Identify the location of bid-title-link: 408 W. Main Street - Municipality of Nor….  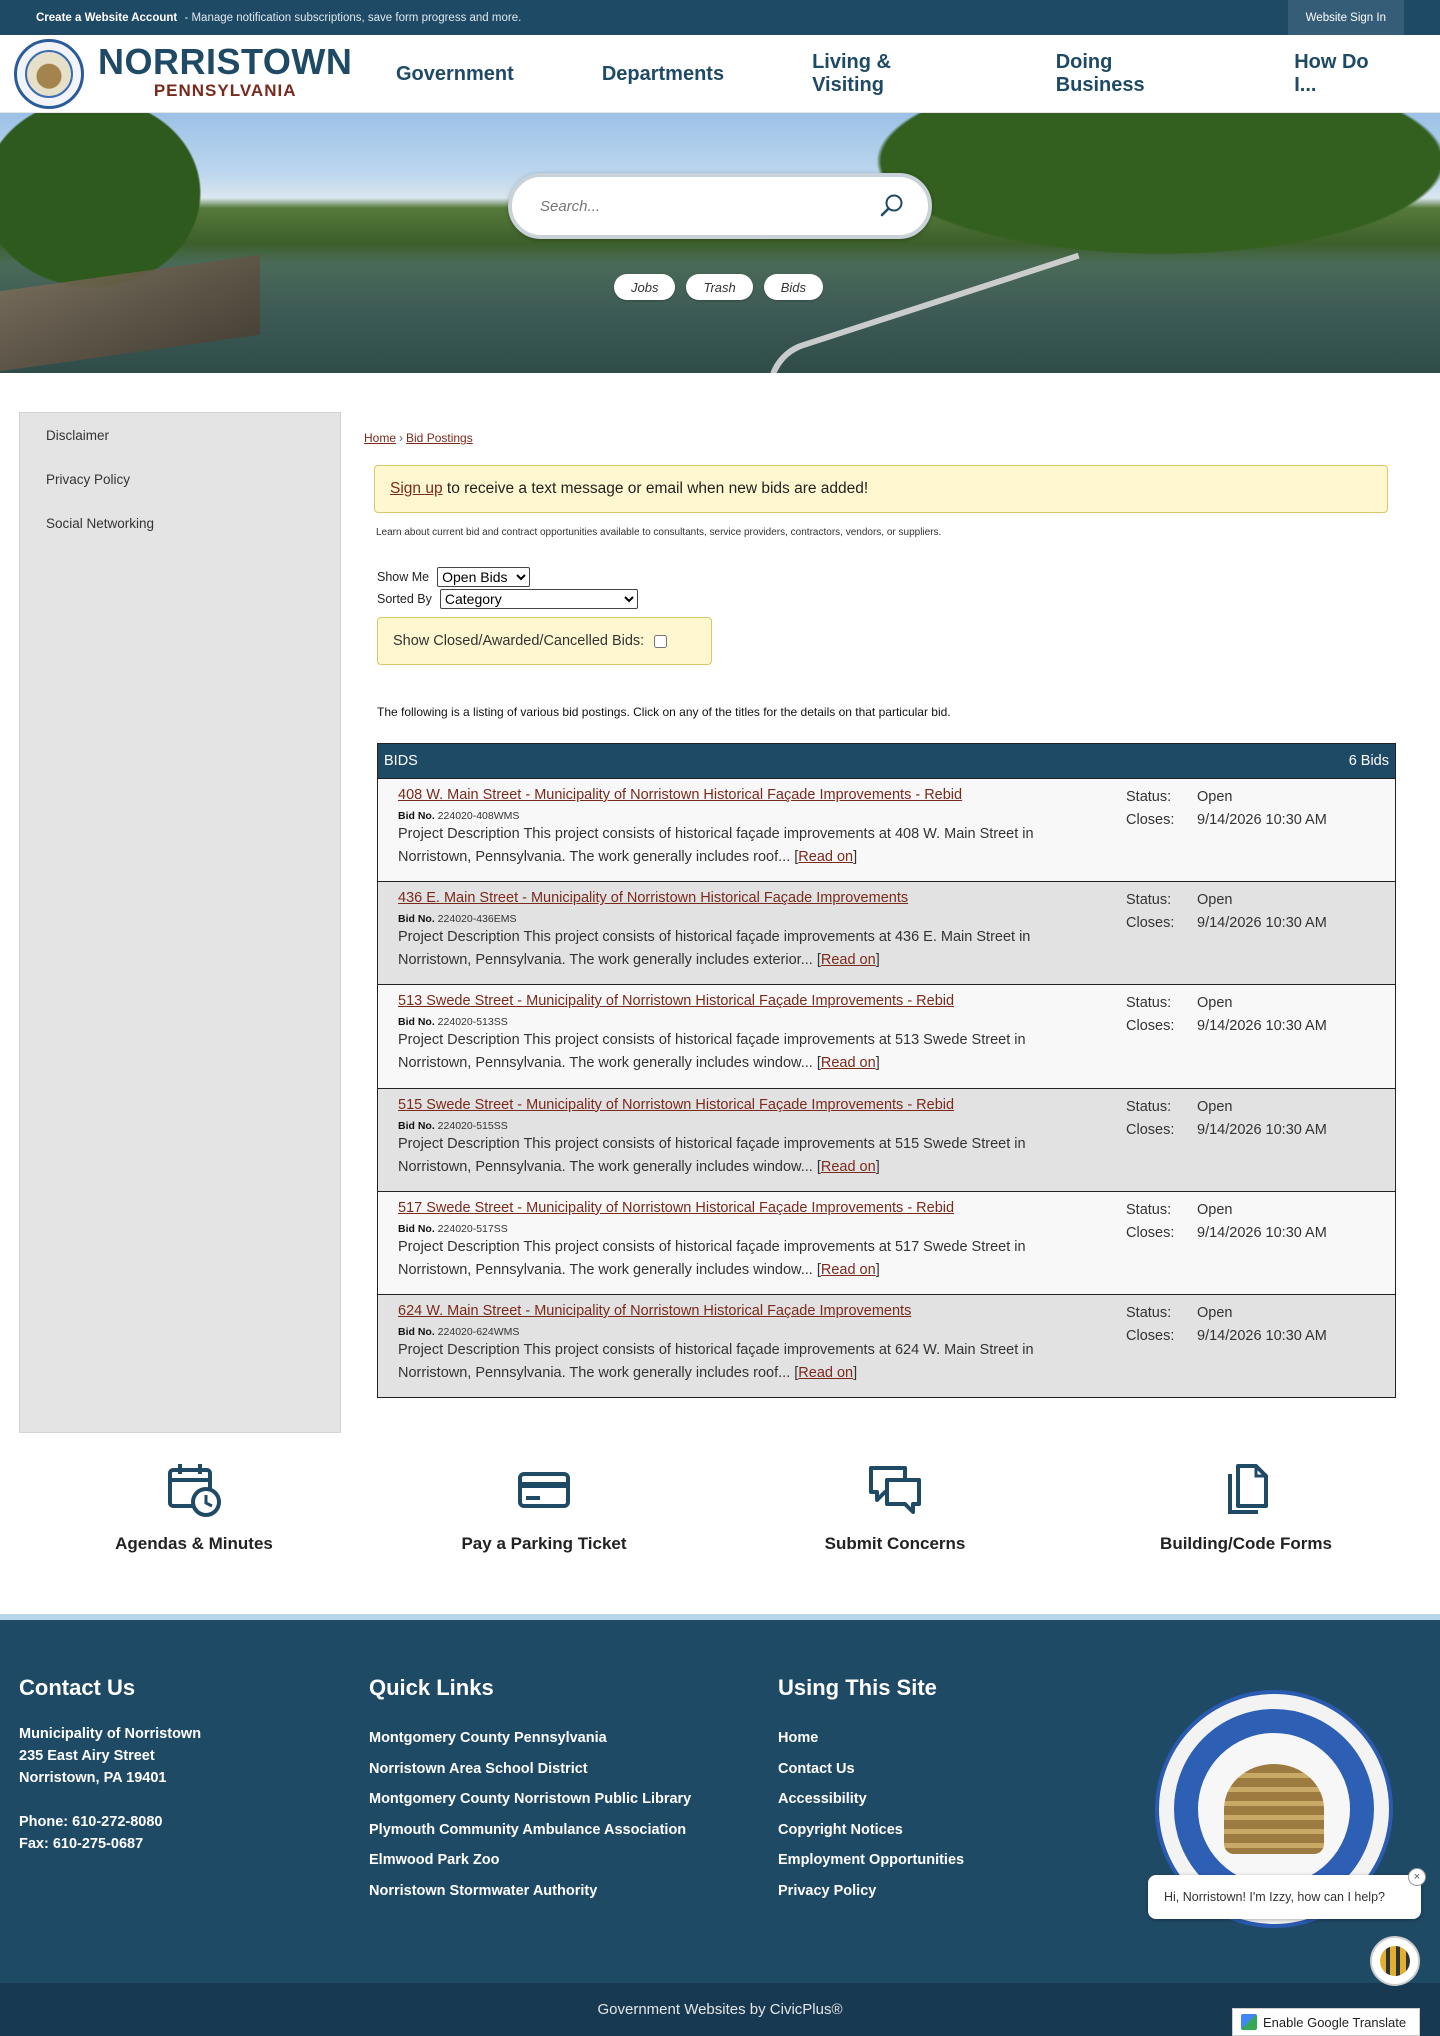
(680, 795).